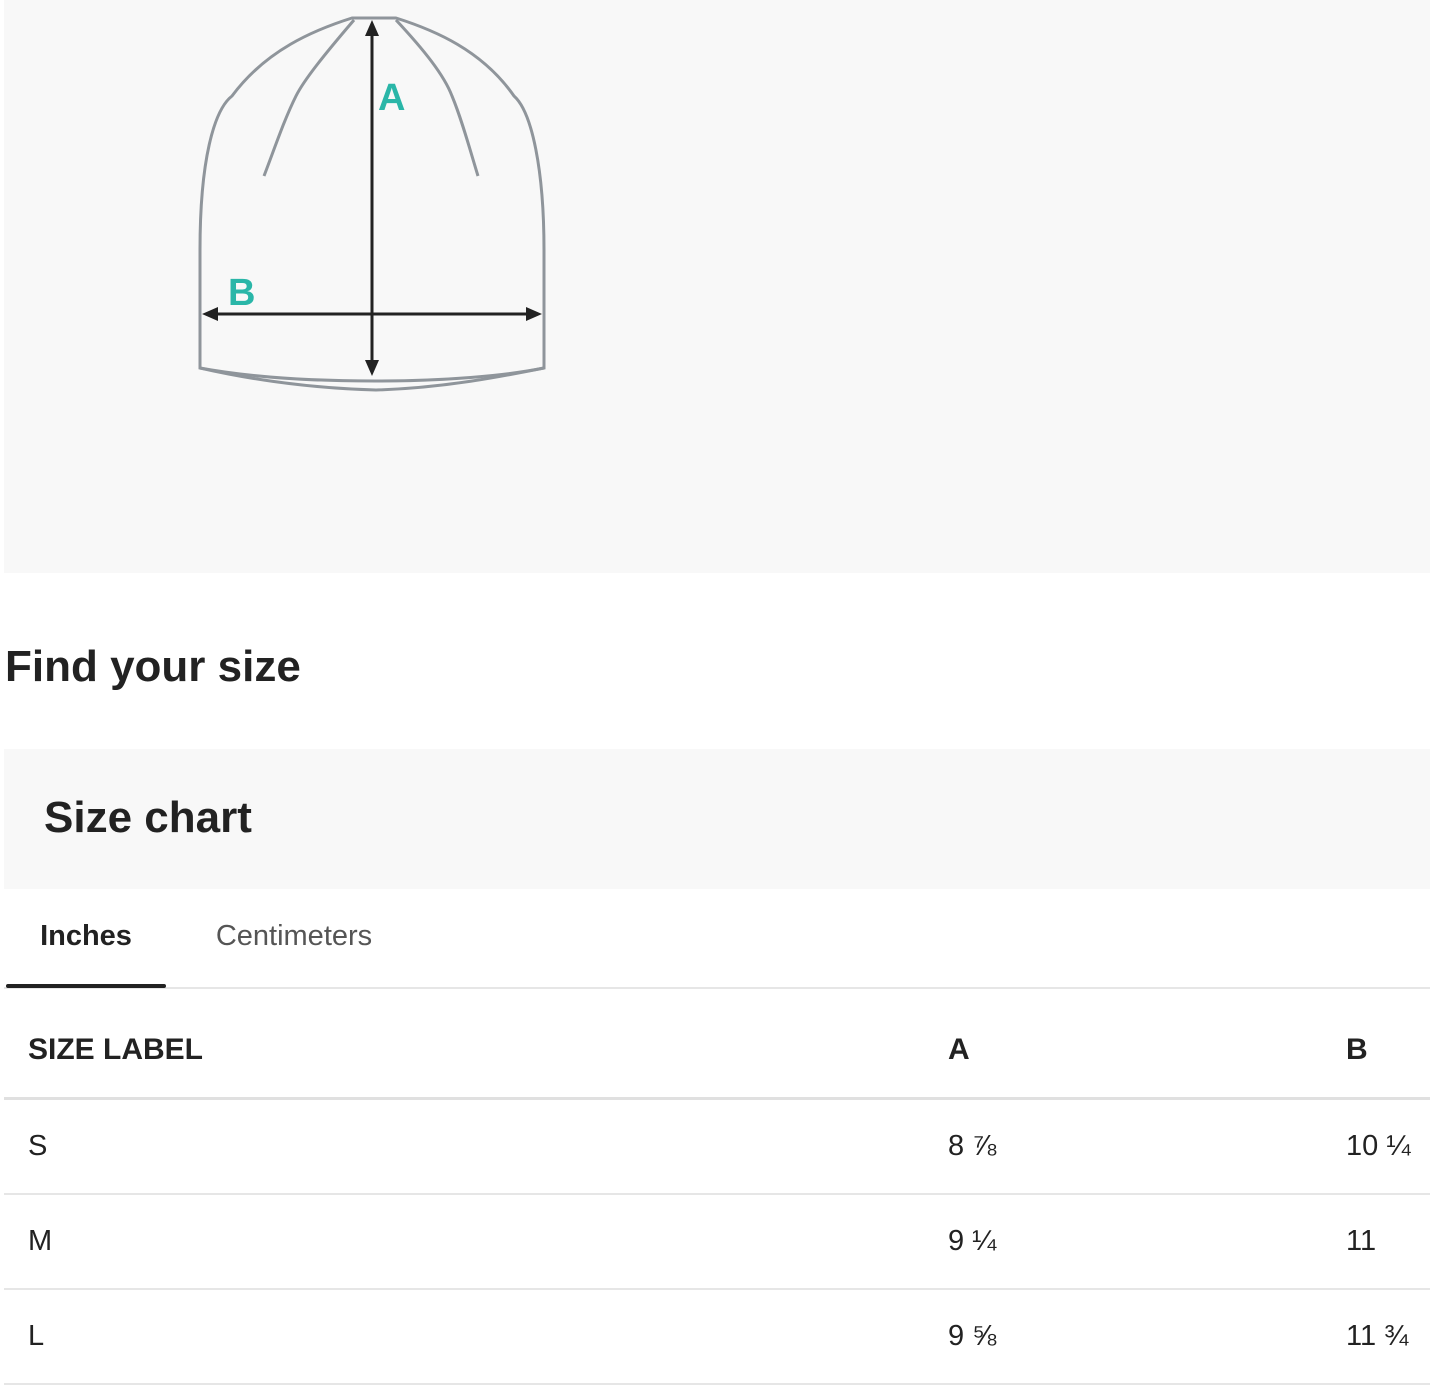 The height and width of the screenshot is (1394, 1430). What do you see at coordinates (717, 939) in the screenshot?
I see `unit-tabs: Inches Centimeters` at bounding box center [717, 939].